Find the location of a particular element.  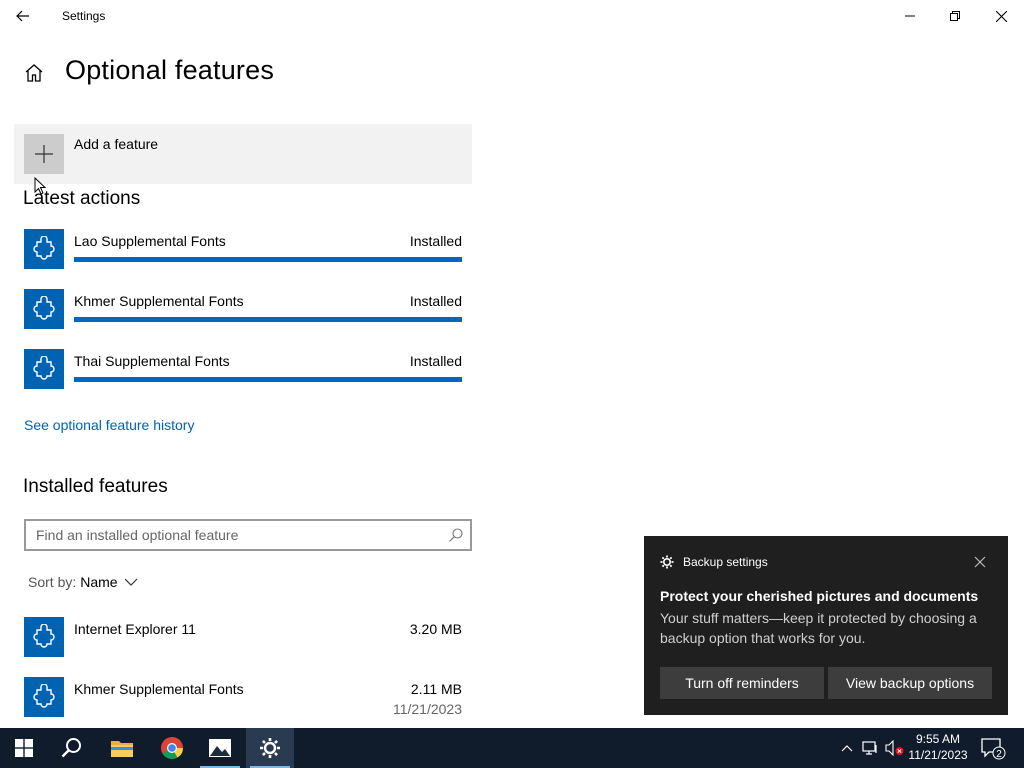

restore-icon is located at coordinates (955, 16).